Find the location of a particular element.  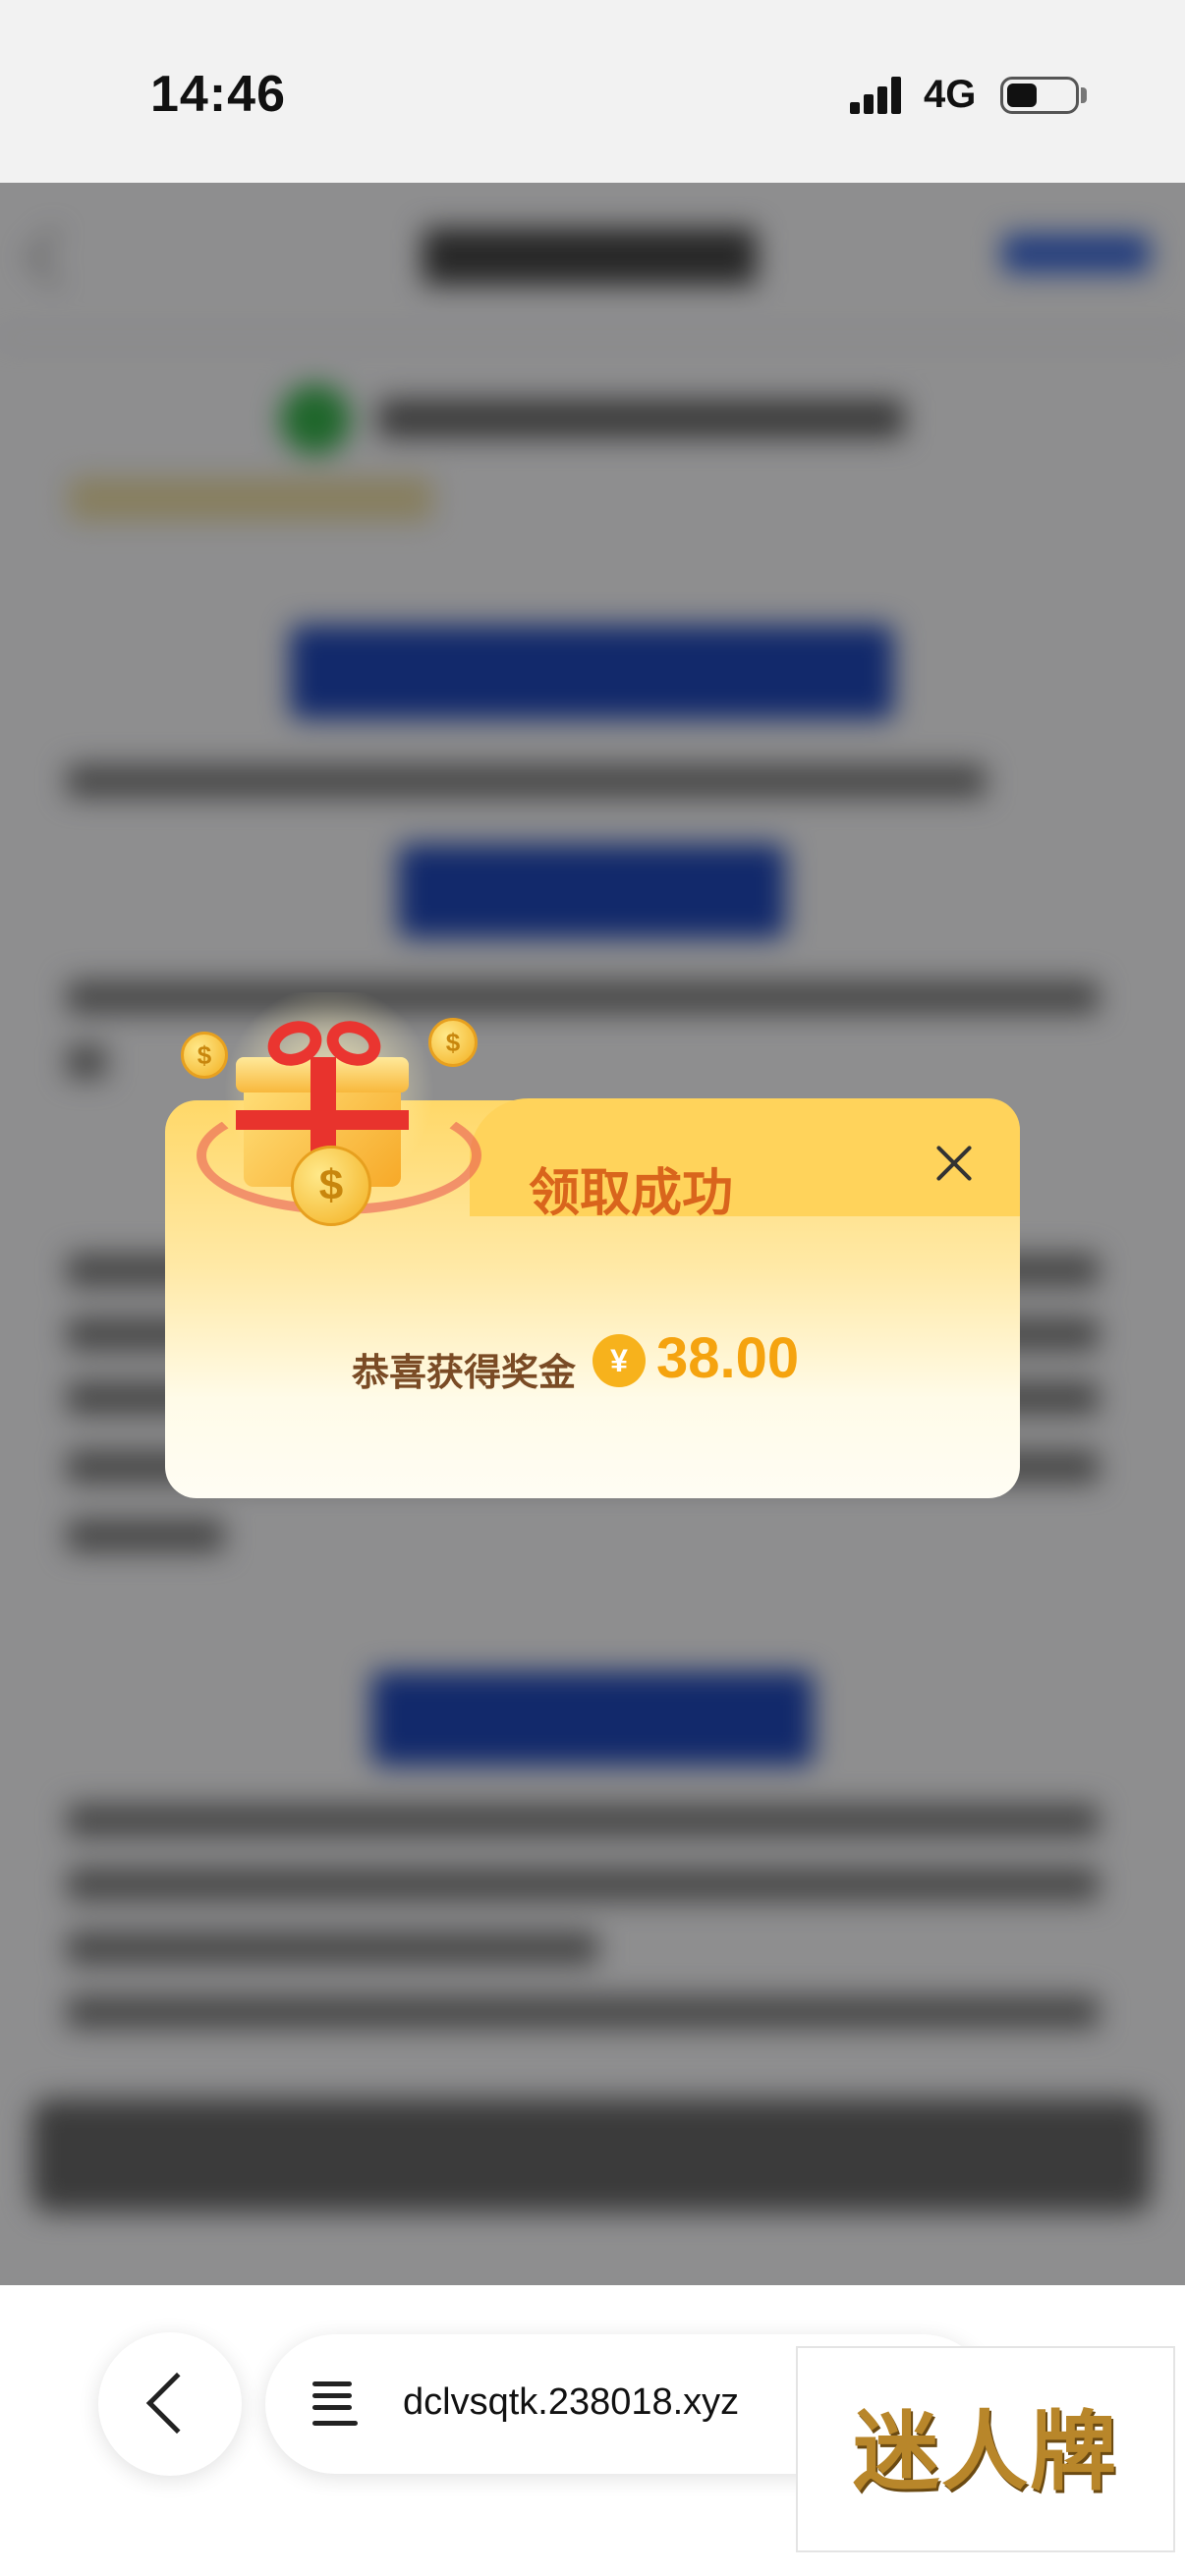

battery-icon is located at coordinates (1040, 95).